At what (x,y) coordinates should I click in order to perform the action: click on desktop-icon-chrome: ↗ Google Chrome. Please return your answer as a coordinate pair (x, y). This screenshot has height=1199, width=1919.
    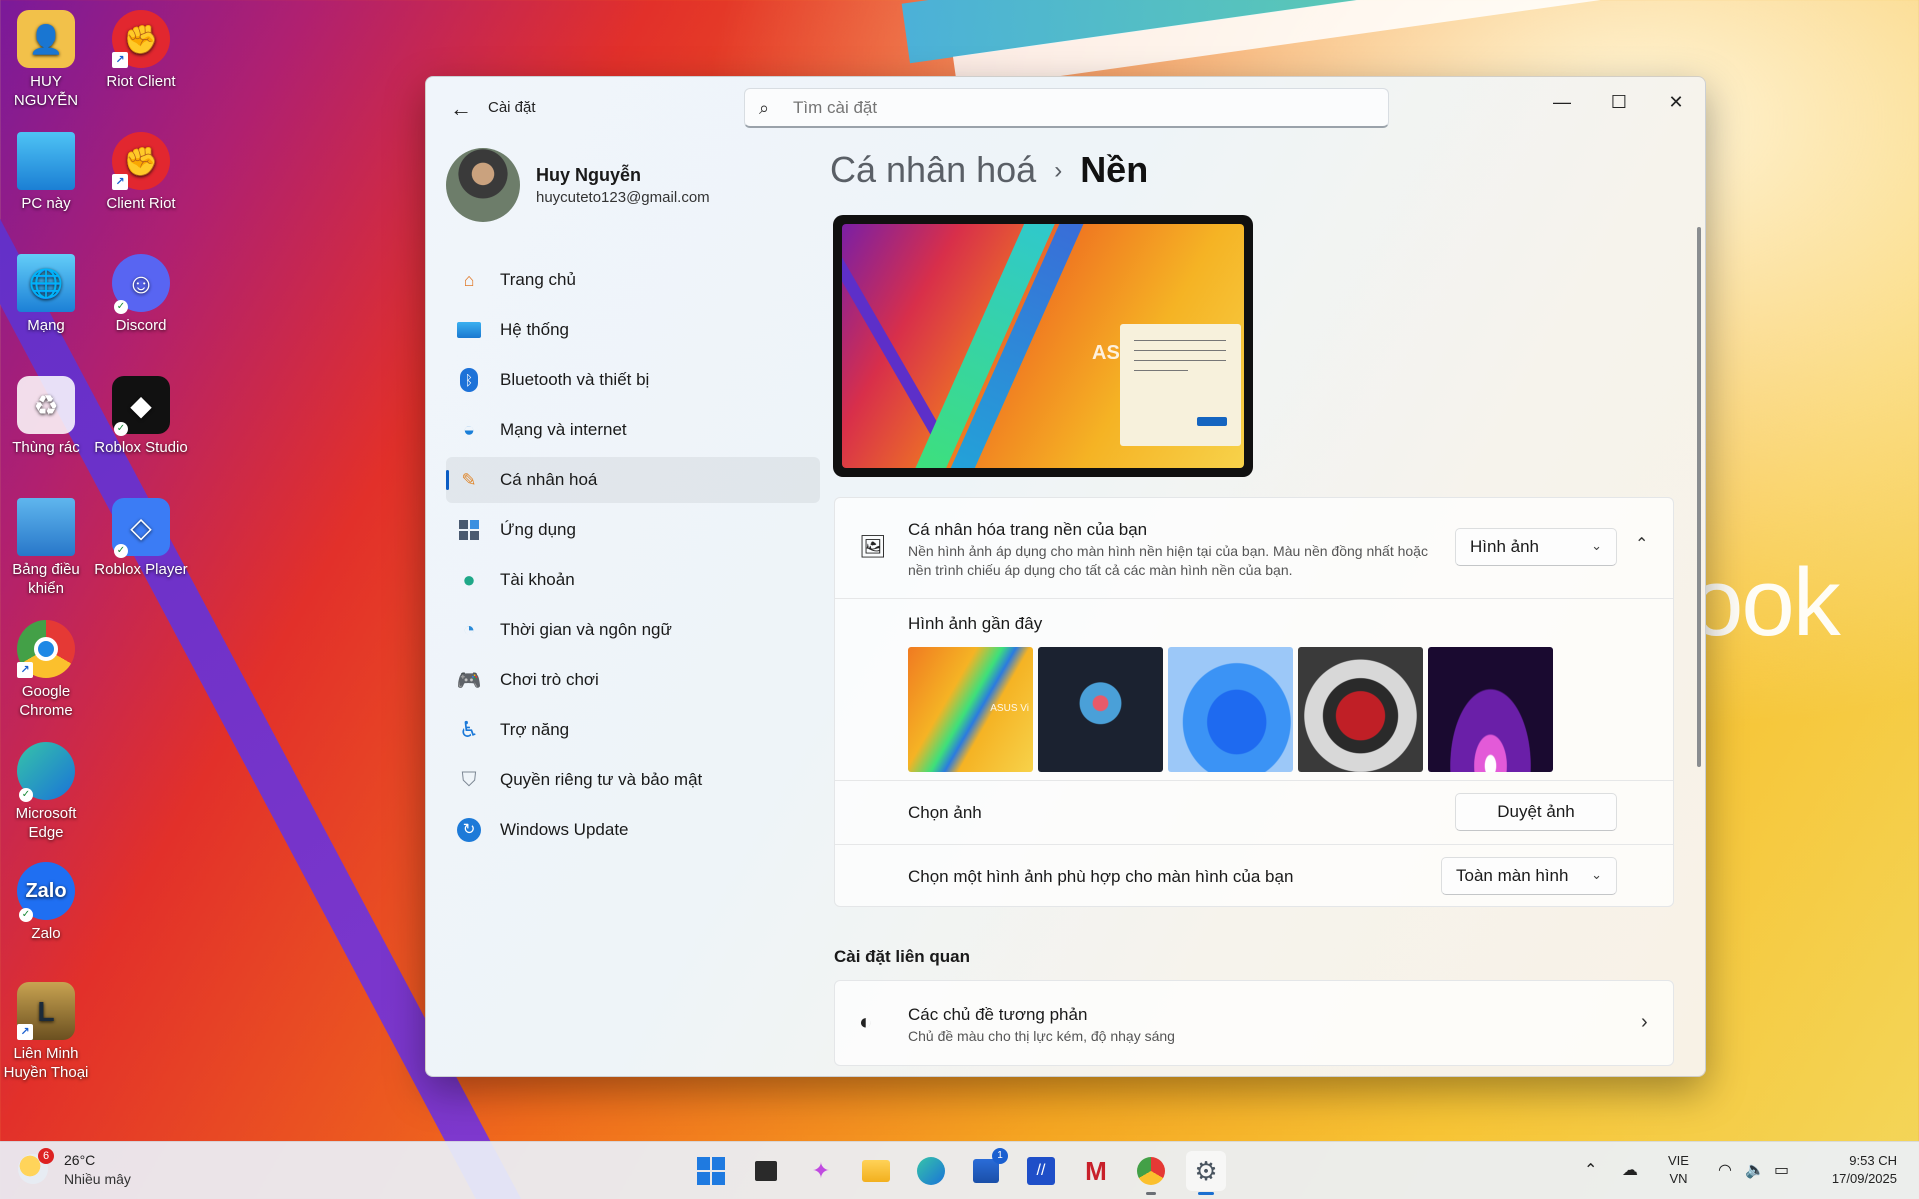
    Looking at the image, I should click on (47, 670).